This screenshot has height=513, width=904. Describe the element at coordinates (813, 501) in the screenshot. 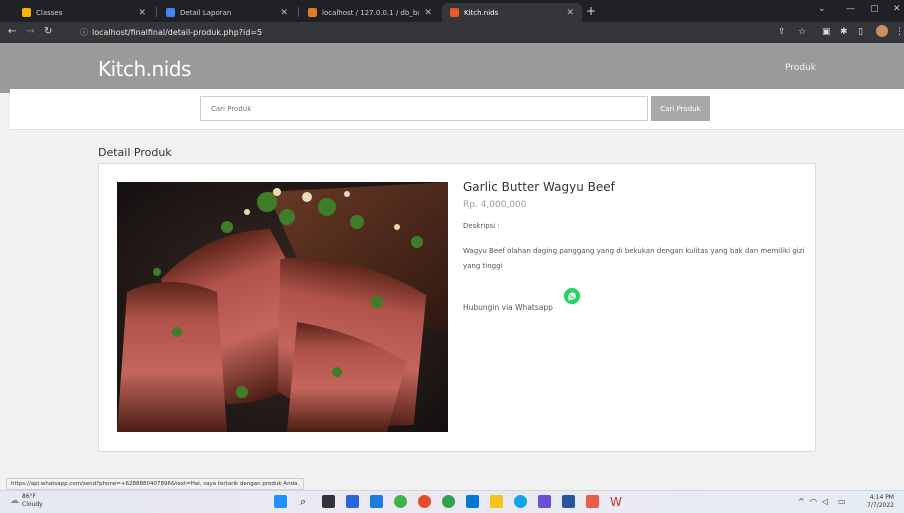

I see `wifi-icon: ◠` at that location.